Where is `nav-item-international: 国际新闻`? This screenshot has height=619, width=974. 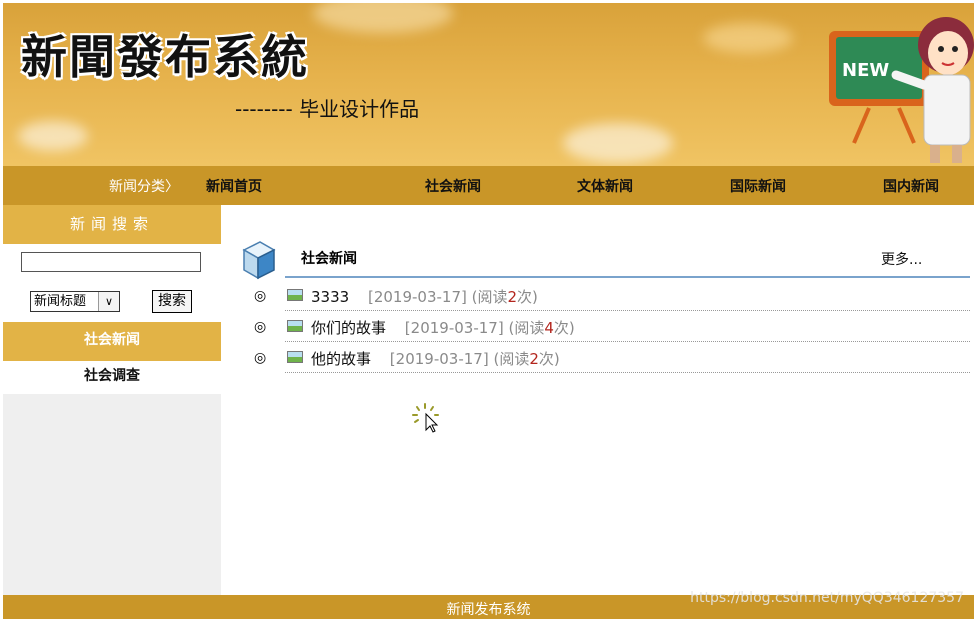 nav-item-international: 国际新闻 is located at coordinates (758, 186).